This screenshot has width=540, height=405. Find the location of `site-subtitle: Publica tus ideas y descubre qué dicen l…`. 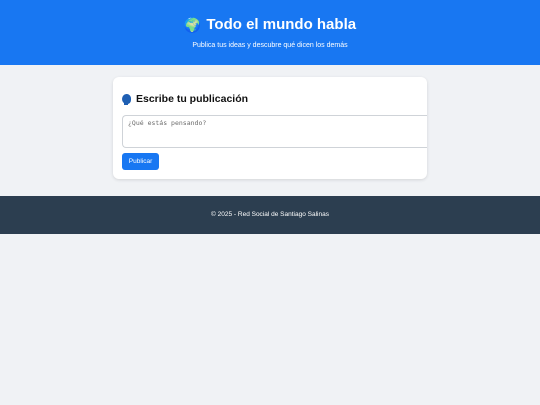

site-subtitle: Publica tus ideas y descubre qué dicen l… is located at coordinates (270, 45).